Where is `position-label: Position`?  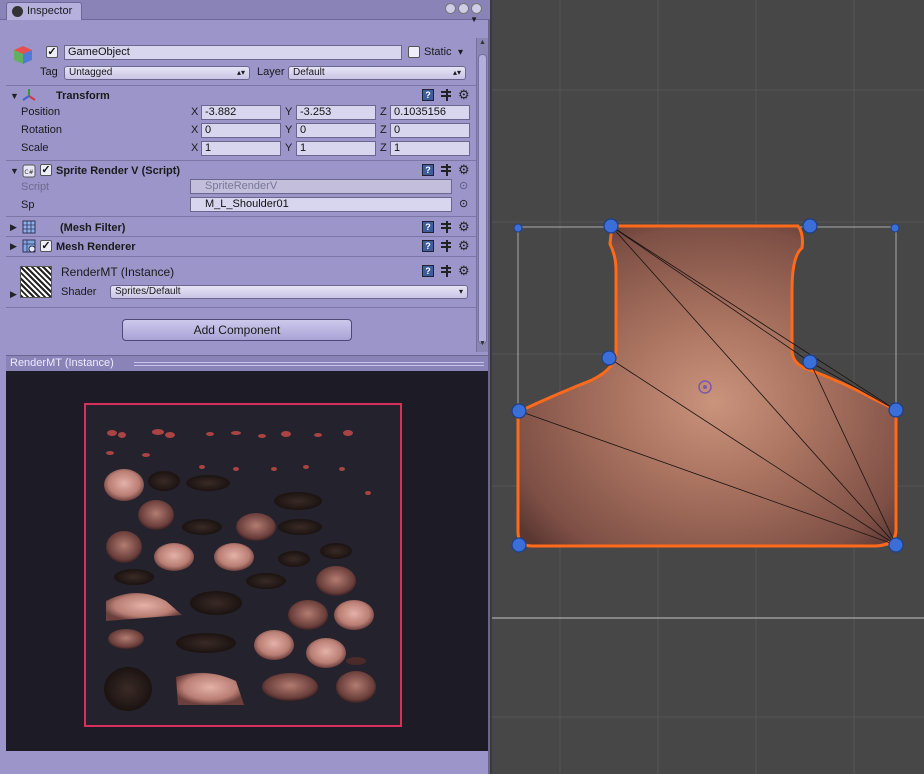 position-label: Position is located at coordinates (41, 112).